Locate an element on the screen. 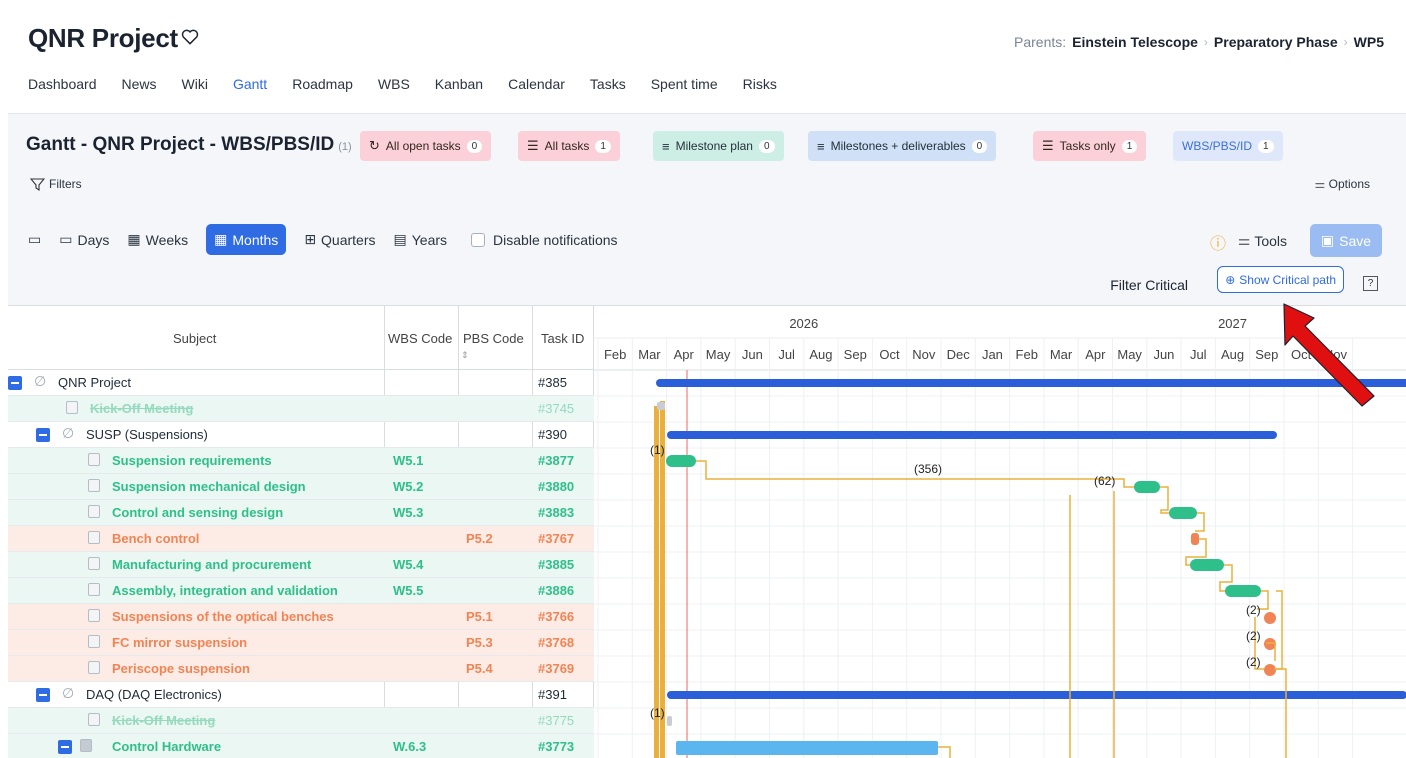 The height and width of the screenshot is (758, 1406). filters-toggle: Filters is located at coordinates (56, 184).